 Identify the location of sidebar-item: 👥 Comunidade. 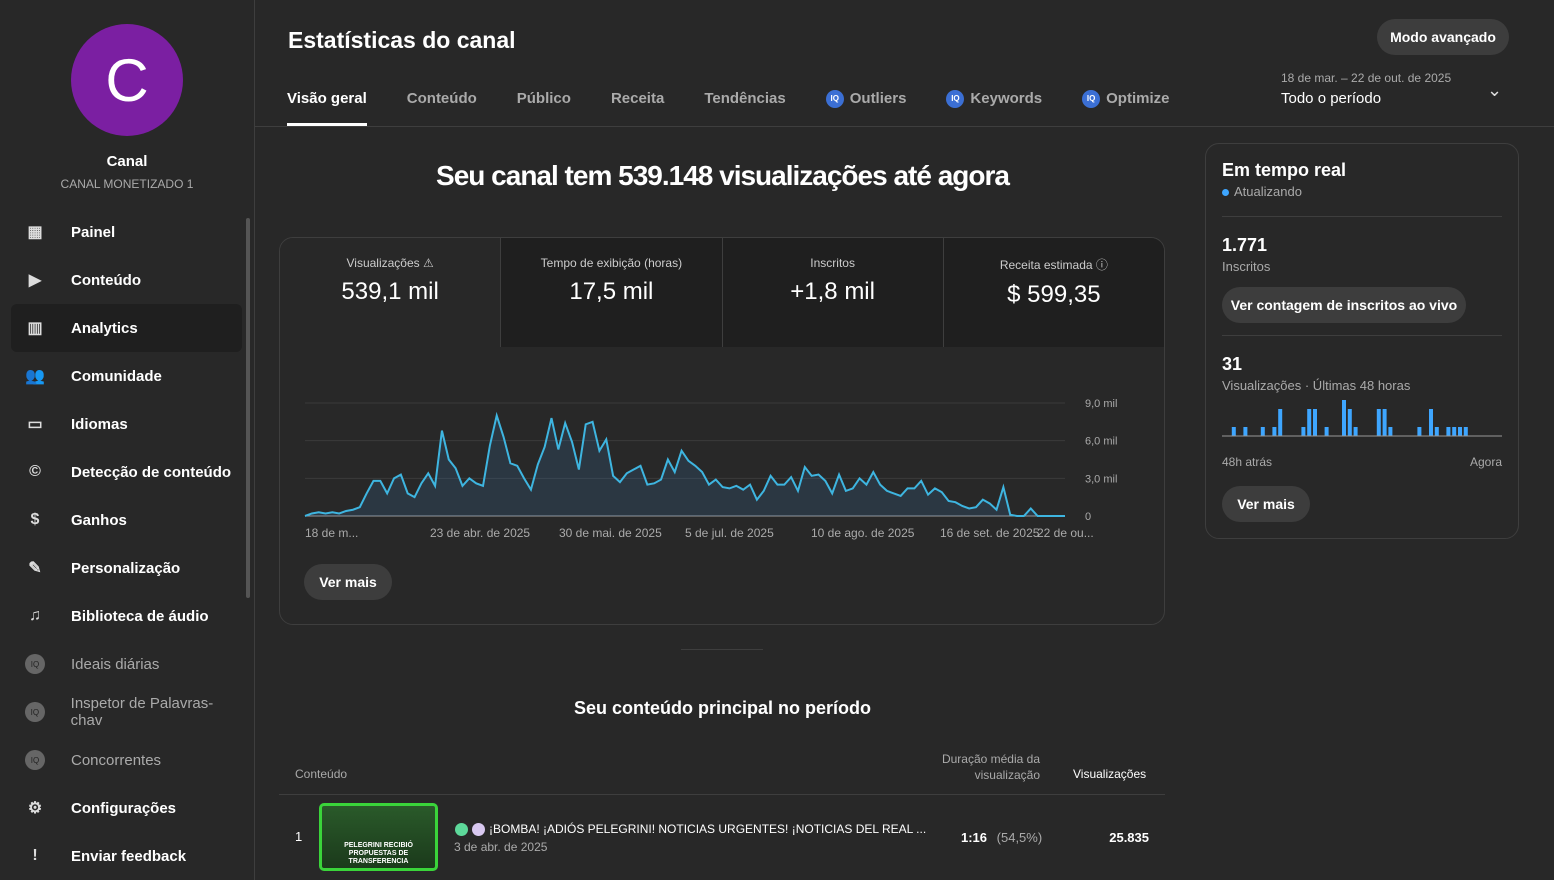
(126, 376).